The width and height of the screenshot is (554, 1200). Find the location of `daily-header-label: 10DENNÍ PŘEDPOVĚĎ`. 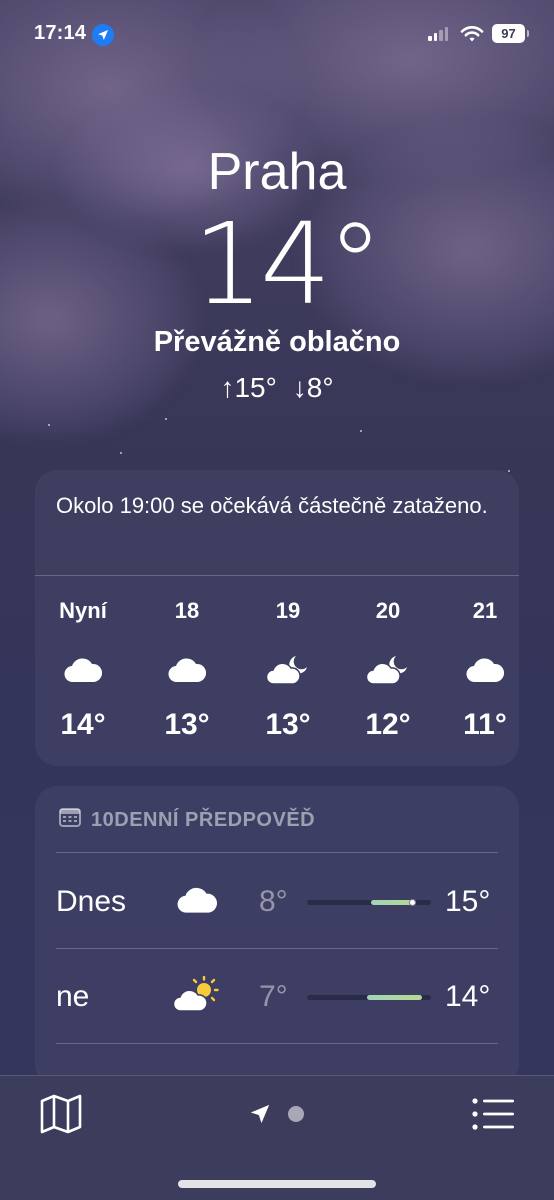

daily-header-label: 10DENNÍ PŘEDPOVĚĎ is located at coordinates (203, 819).